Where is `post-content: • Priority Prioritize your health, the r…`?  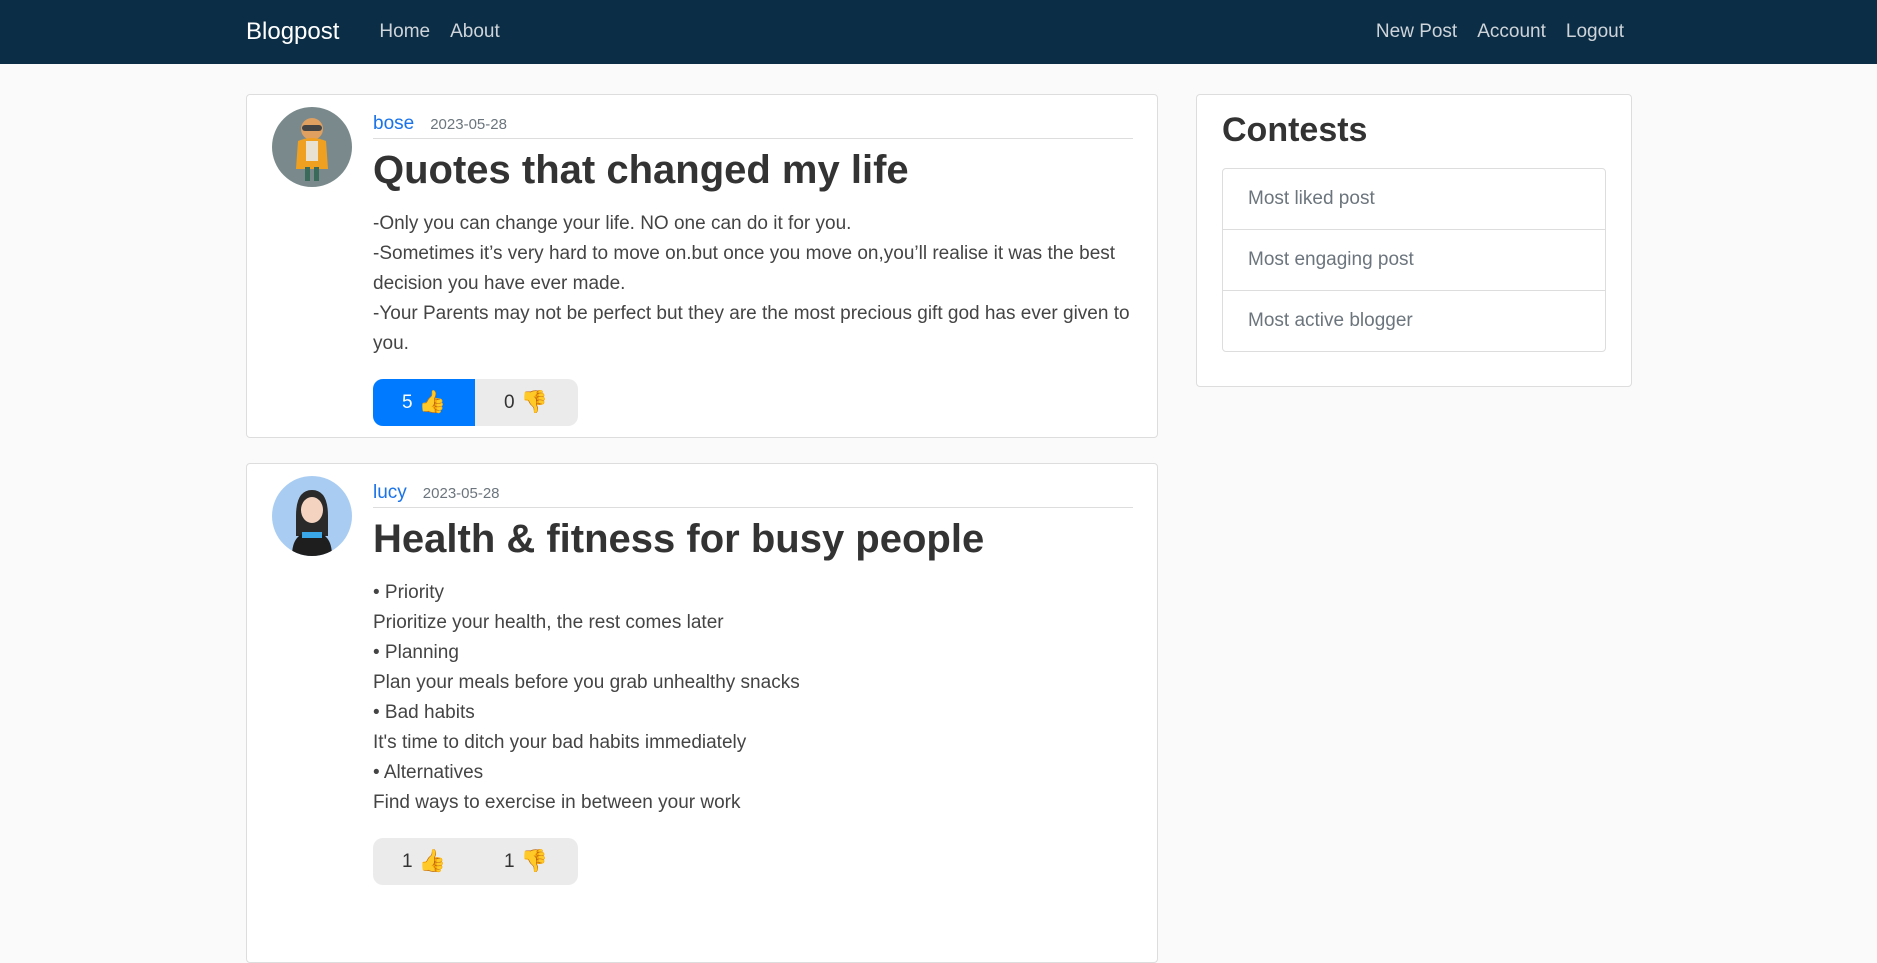 post-content: • Priority Prioritize your health, the r… is located at coordinates (753, 698).